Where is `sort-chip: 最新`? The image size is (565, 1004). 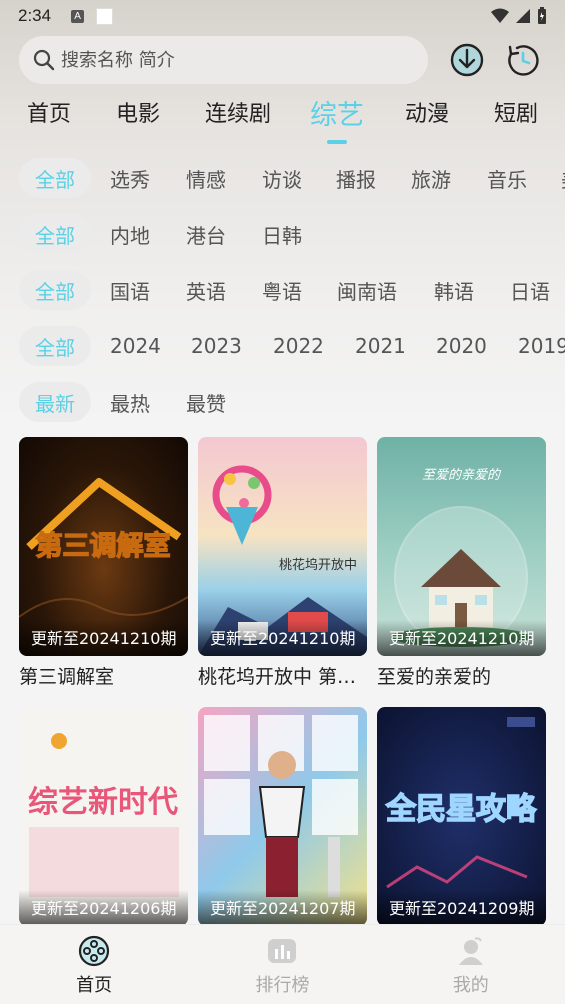
sort-chip: 最新 is located at coordinates (55, 402).